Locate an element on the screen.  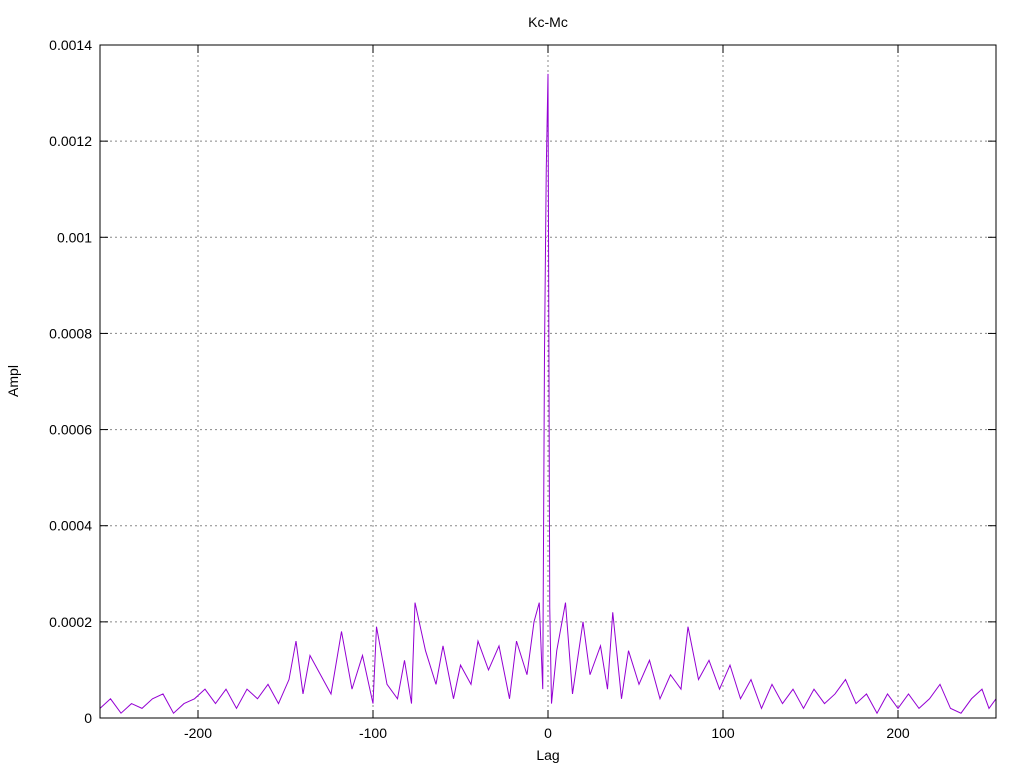
x-tick-label: 0 is located at coordinates (548, 733).